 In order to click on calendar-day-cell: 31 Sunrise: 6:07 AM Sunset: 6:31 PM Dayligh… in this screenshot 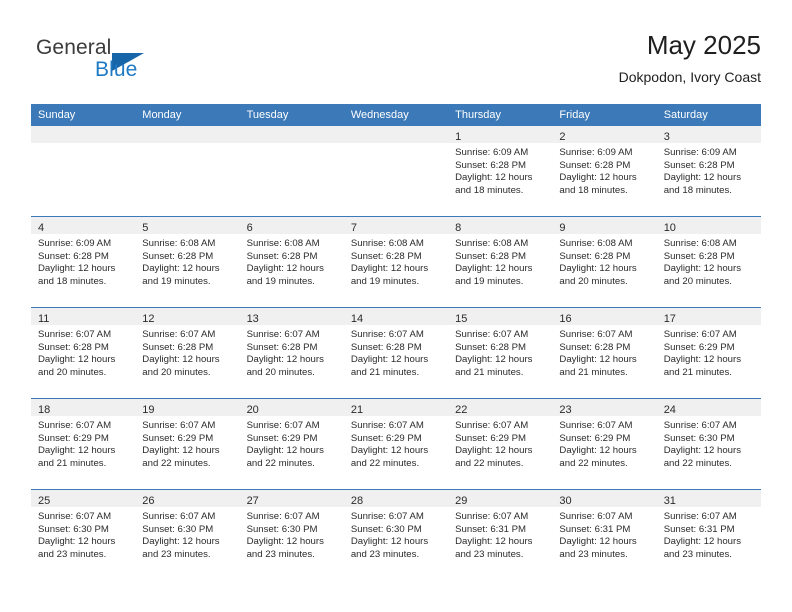, I will do `click(708, 535)`.